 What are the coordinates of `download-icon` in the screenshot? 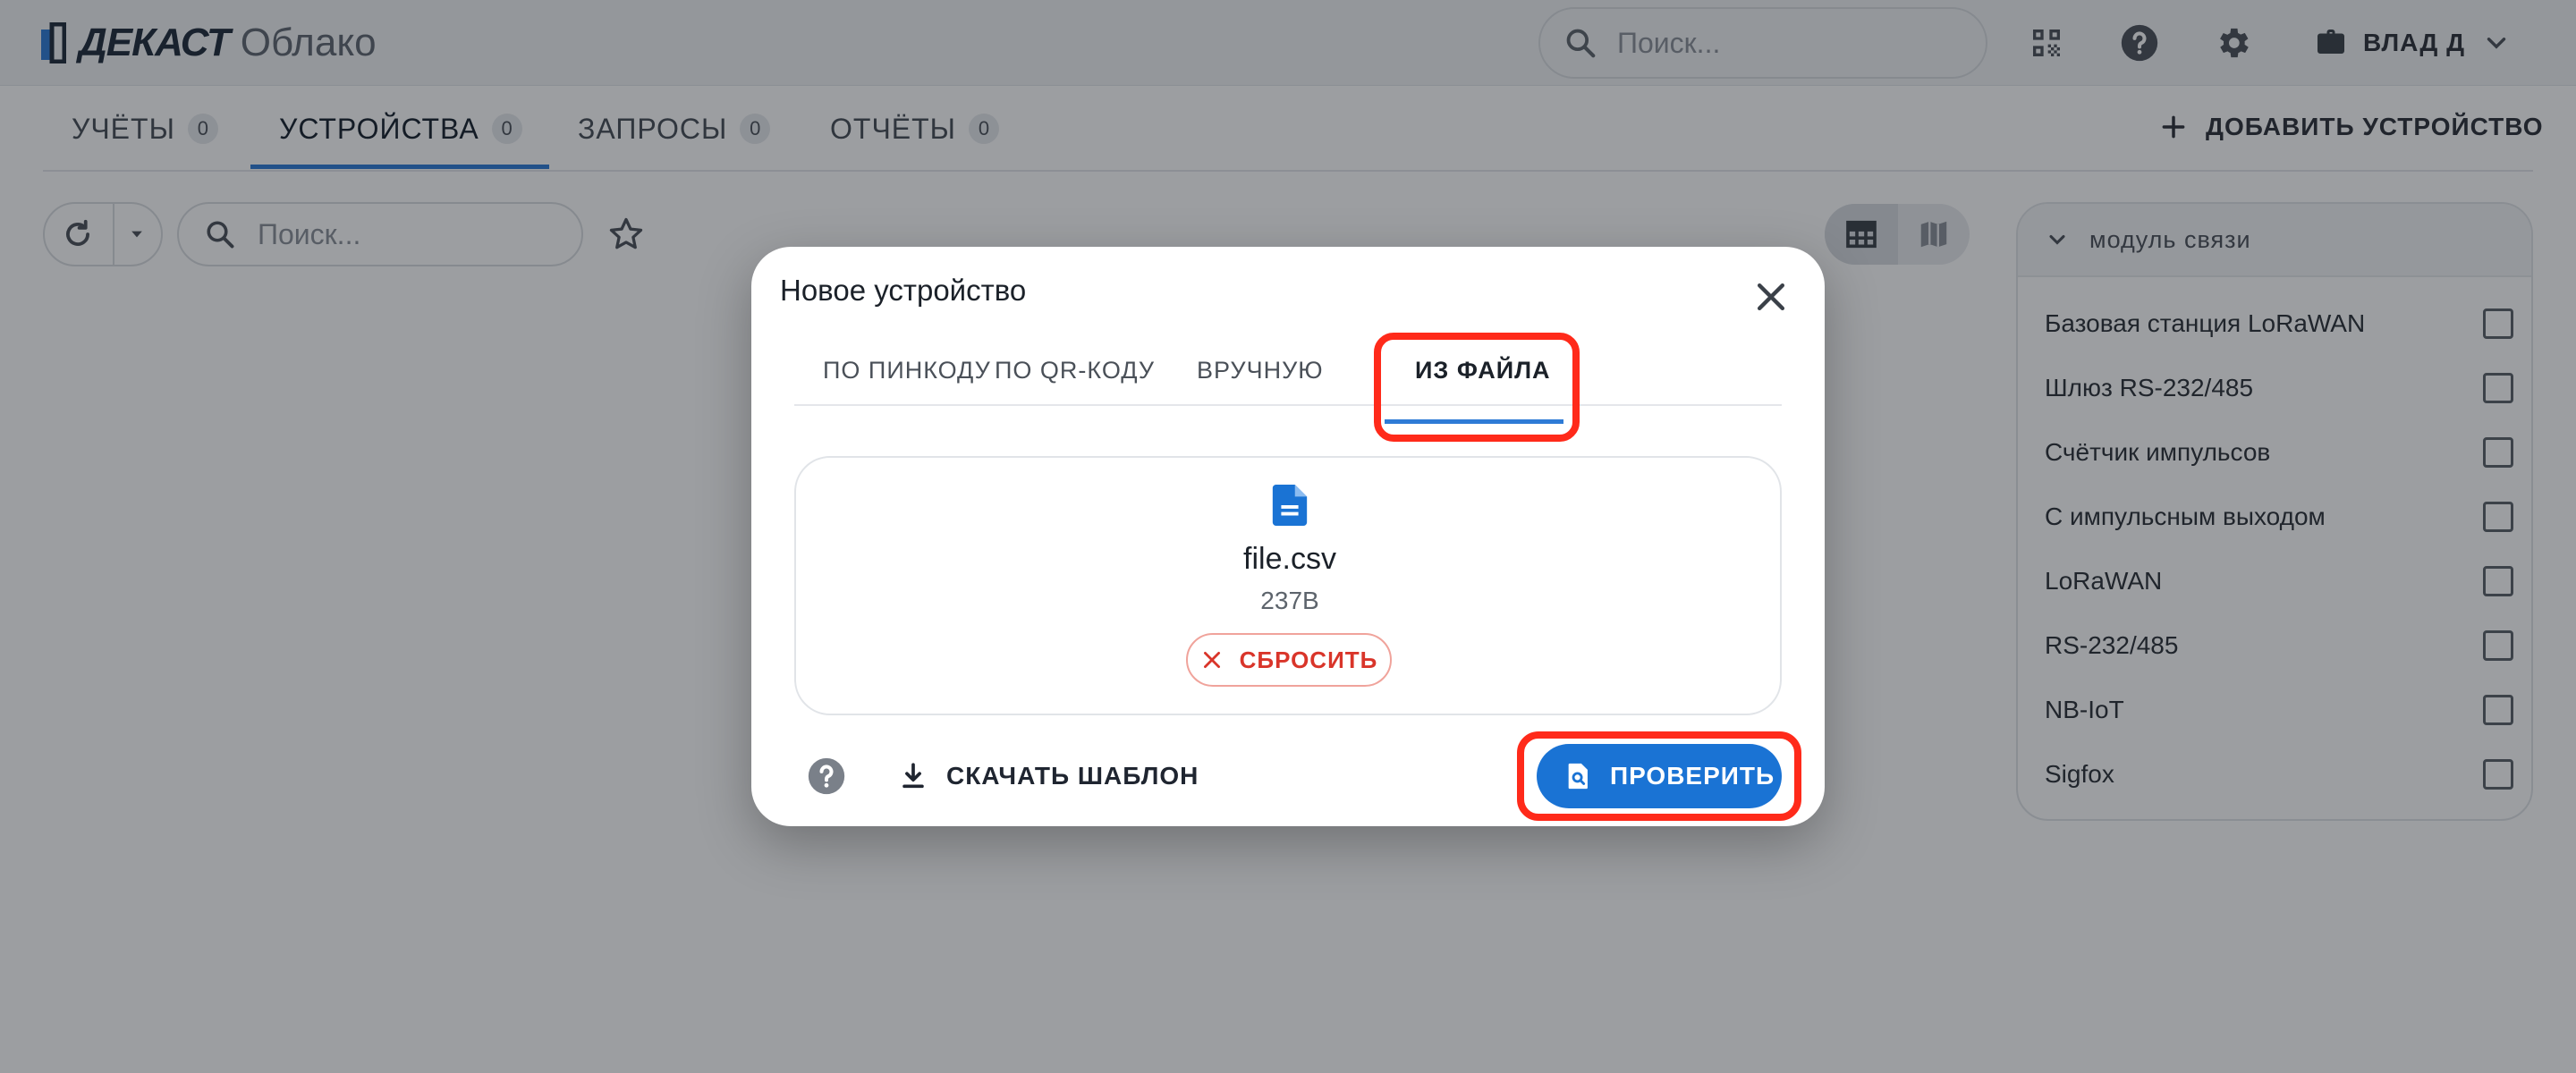 It's located at (913, 776).